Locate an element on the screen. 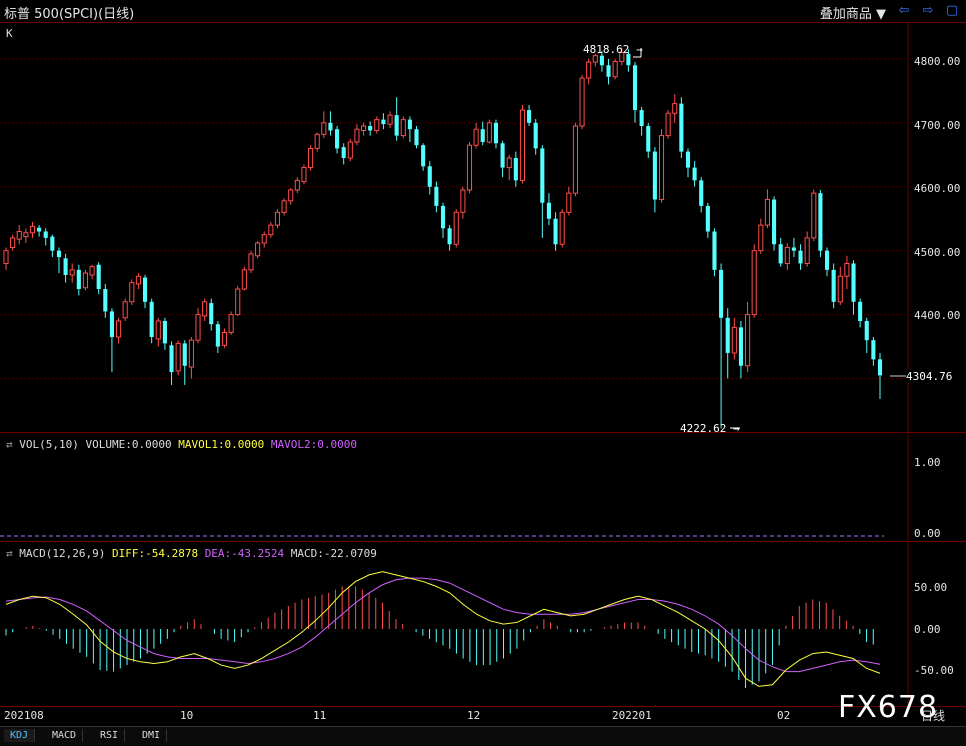 This screenshot has width=966, height=746. price-tick: 4700.00 is located at coordinates (937, 125).